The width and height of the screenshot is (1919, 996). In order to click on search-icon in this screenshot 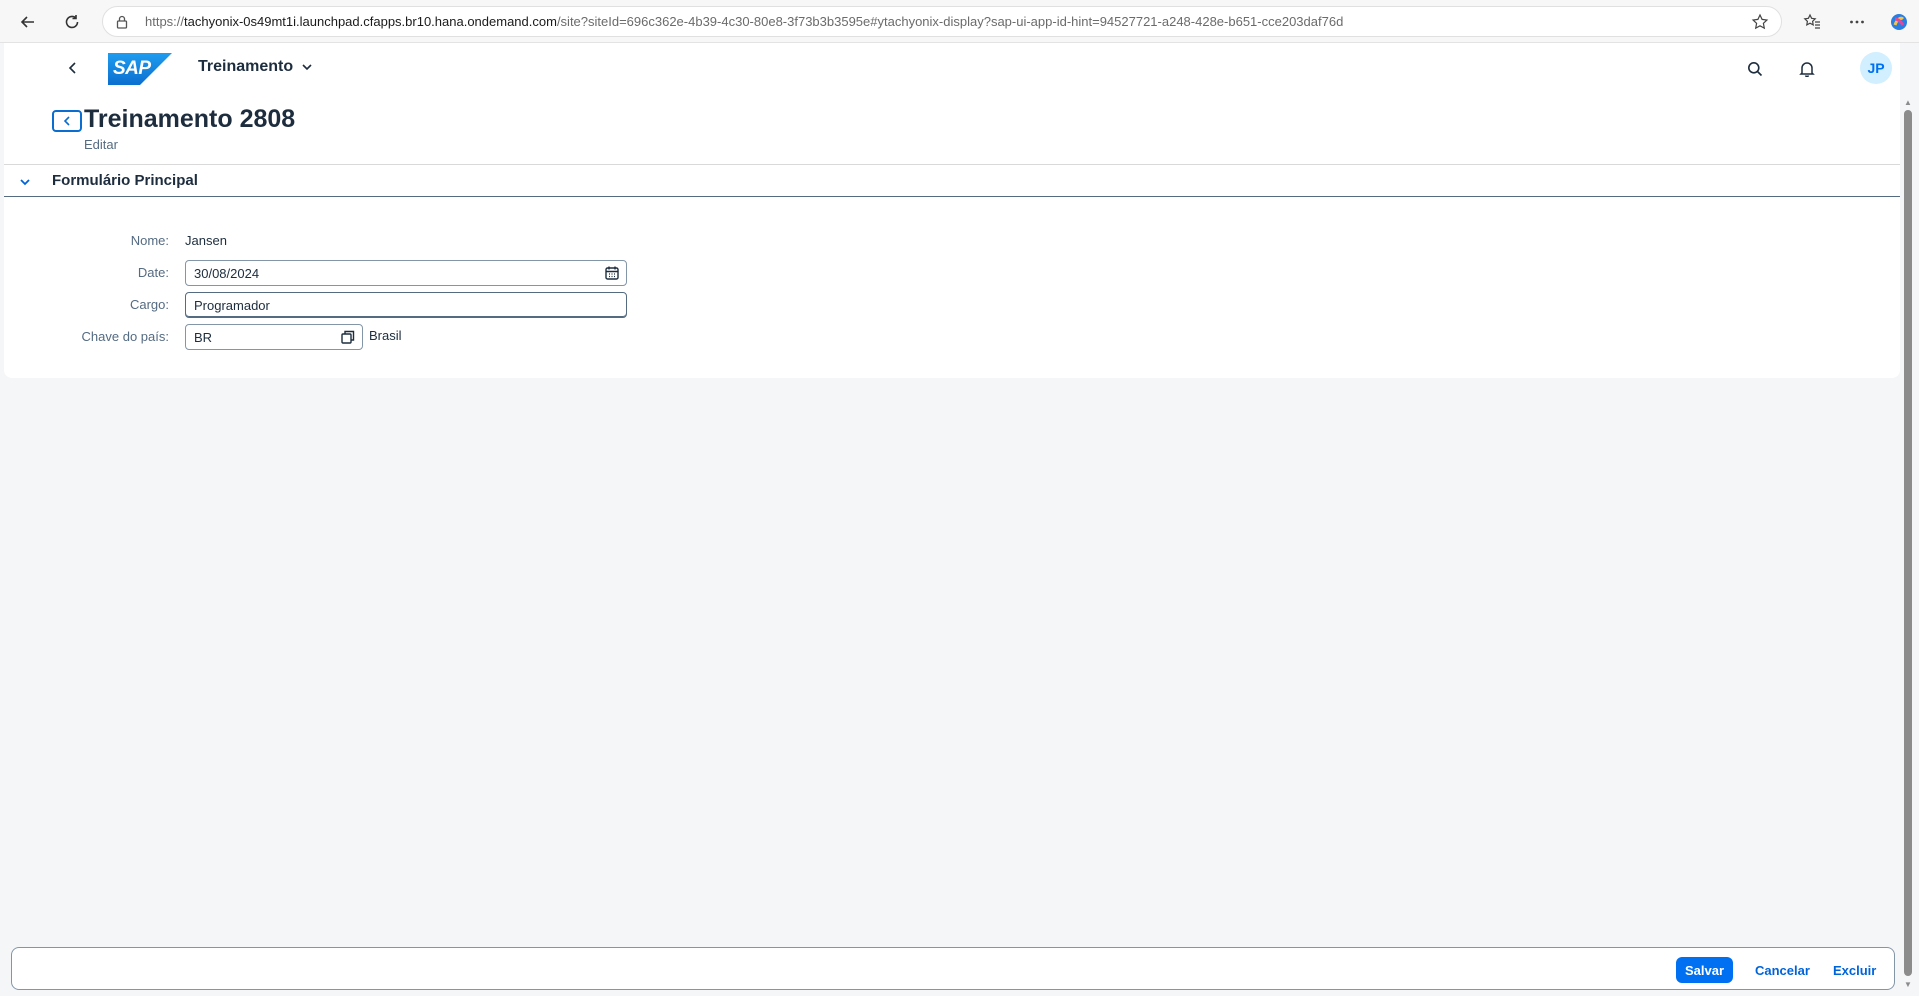, I will do `click(1755, 69)`.